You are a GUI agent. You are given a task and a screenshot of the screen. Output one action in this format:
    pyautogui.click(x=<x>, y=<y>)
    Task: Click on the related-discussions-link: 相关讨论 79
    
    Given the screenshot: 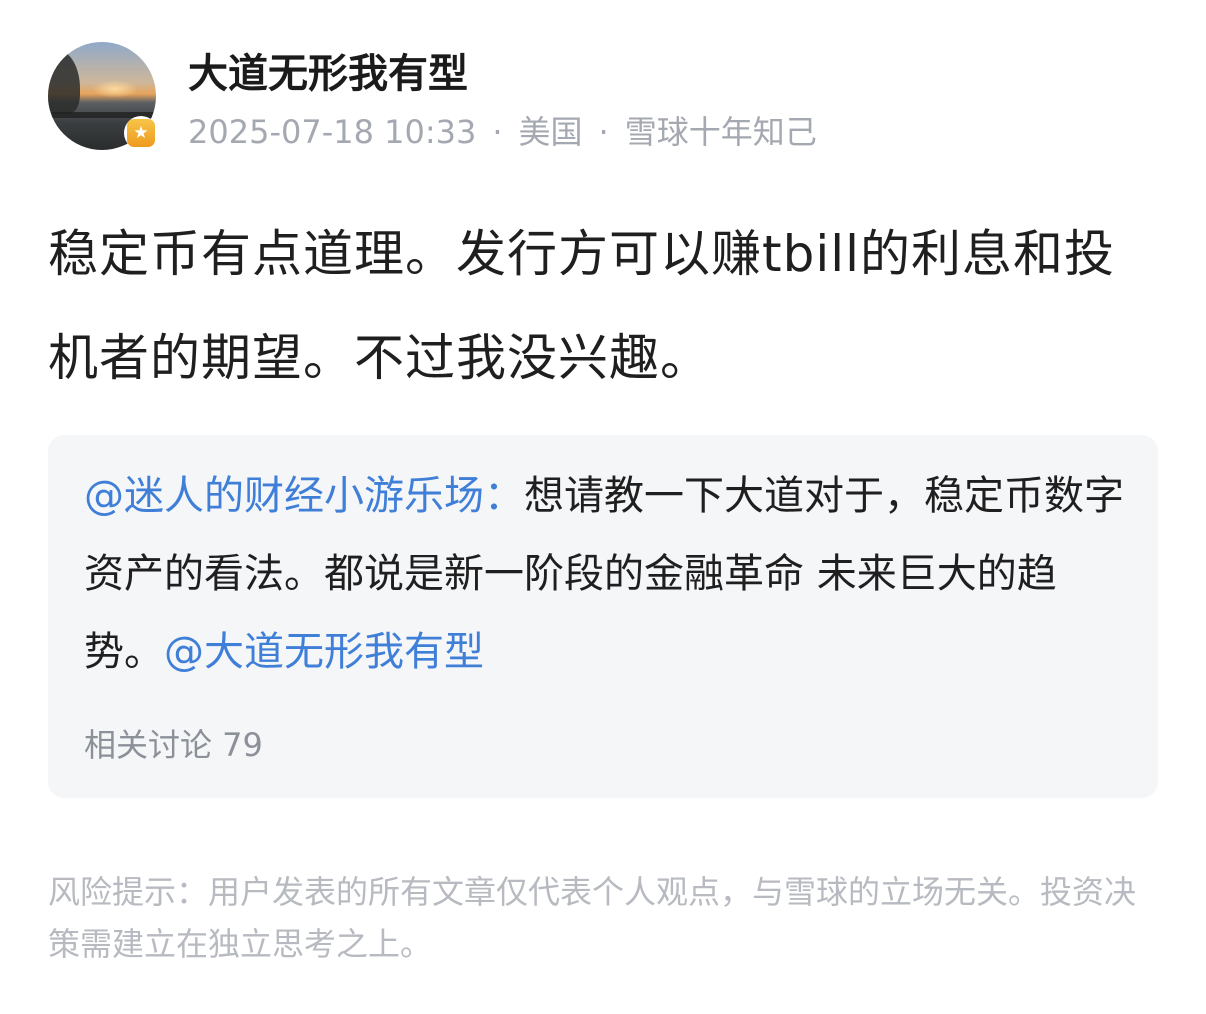 What is the action you would take?
    pyautogui.click(x=173, y=745)
    